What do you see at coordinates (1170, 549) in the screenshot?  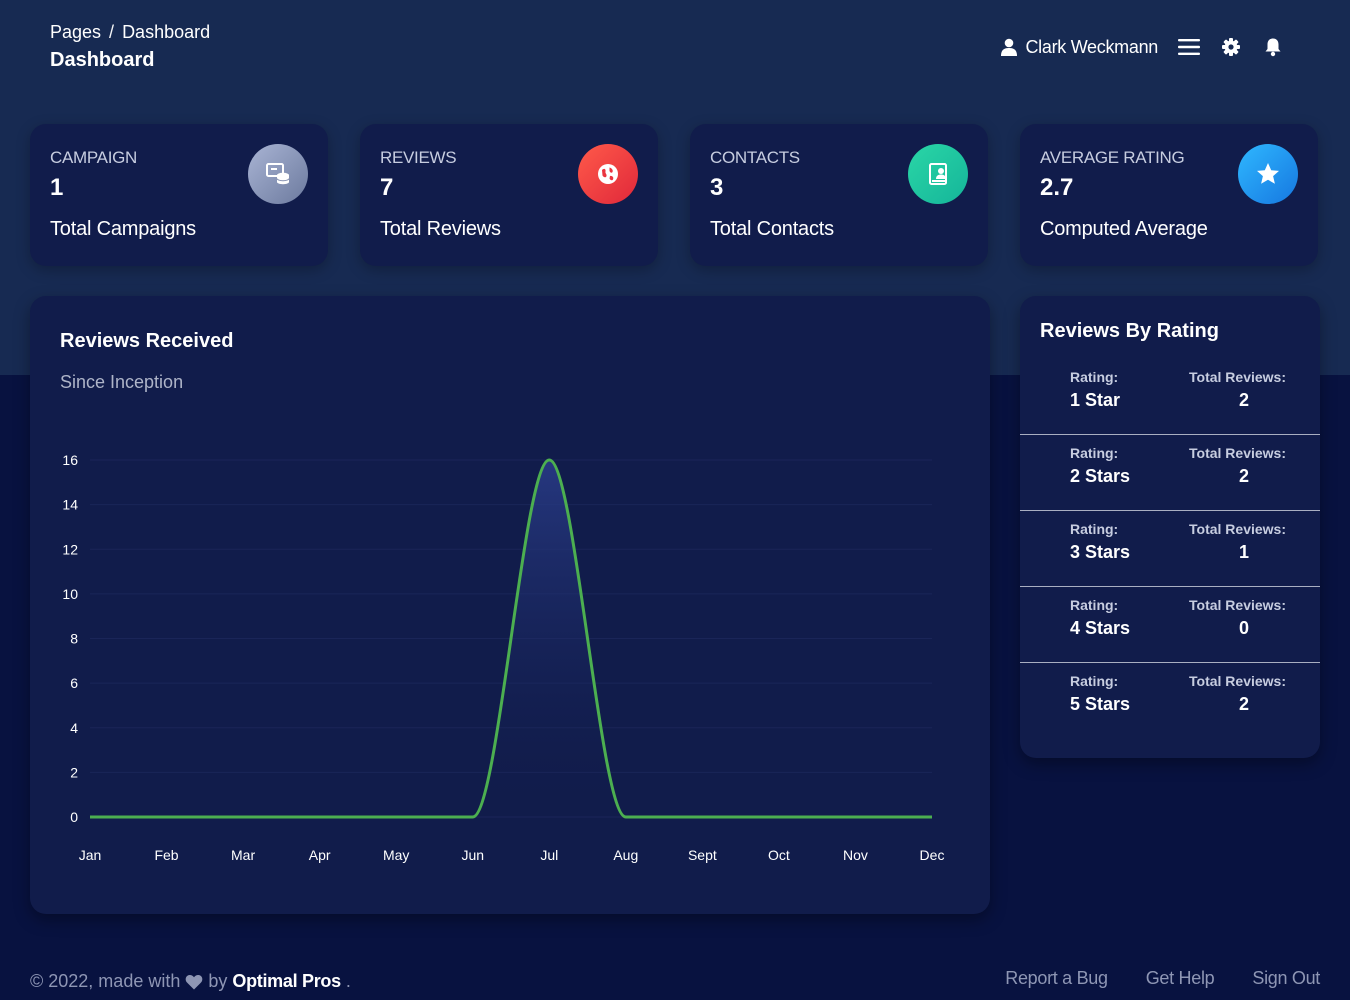 I see `rating-row: Rating: 3 Stars Total Reviews: 1` at bounding box center [1170, 549].